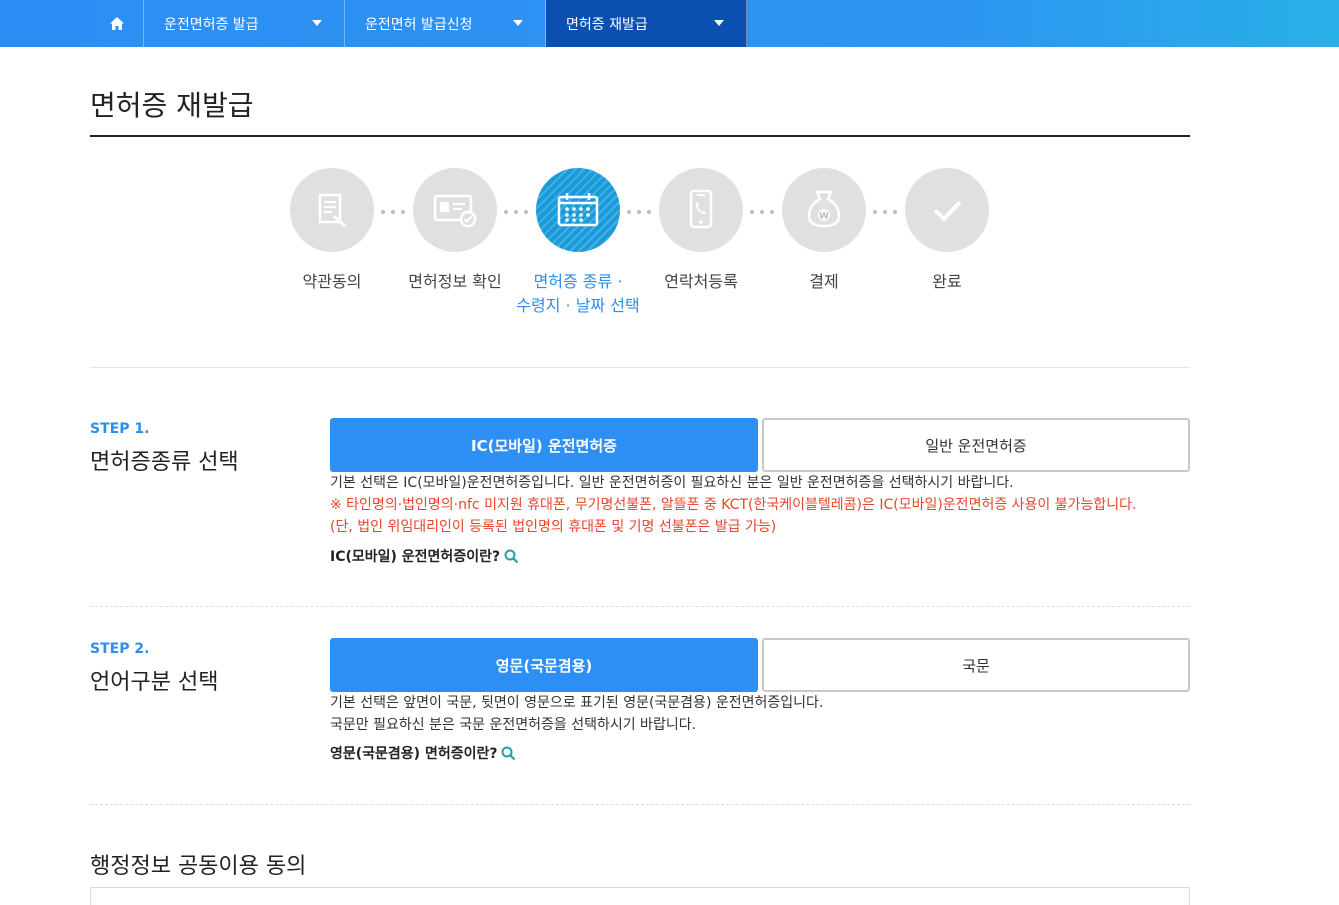  Describe the element at coordinates (976, 445) in the screenshot. I see `general-license-button: 일반 운전면허증` at that location.